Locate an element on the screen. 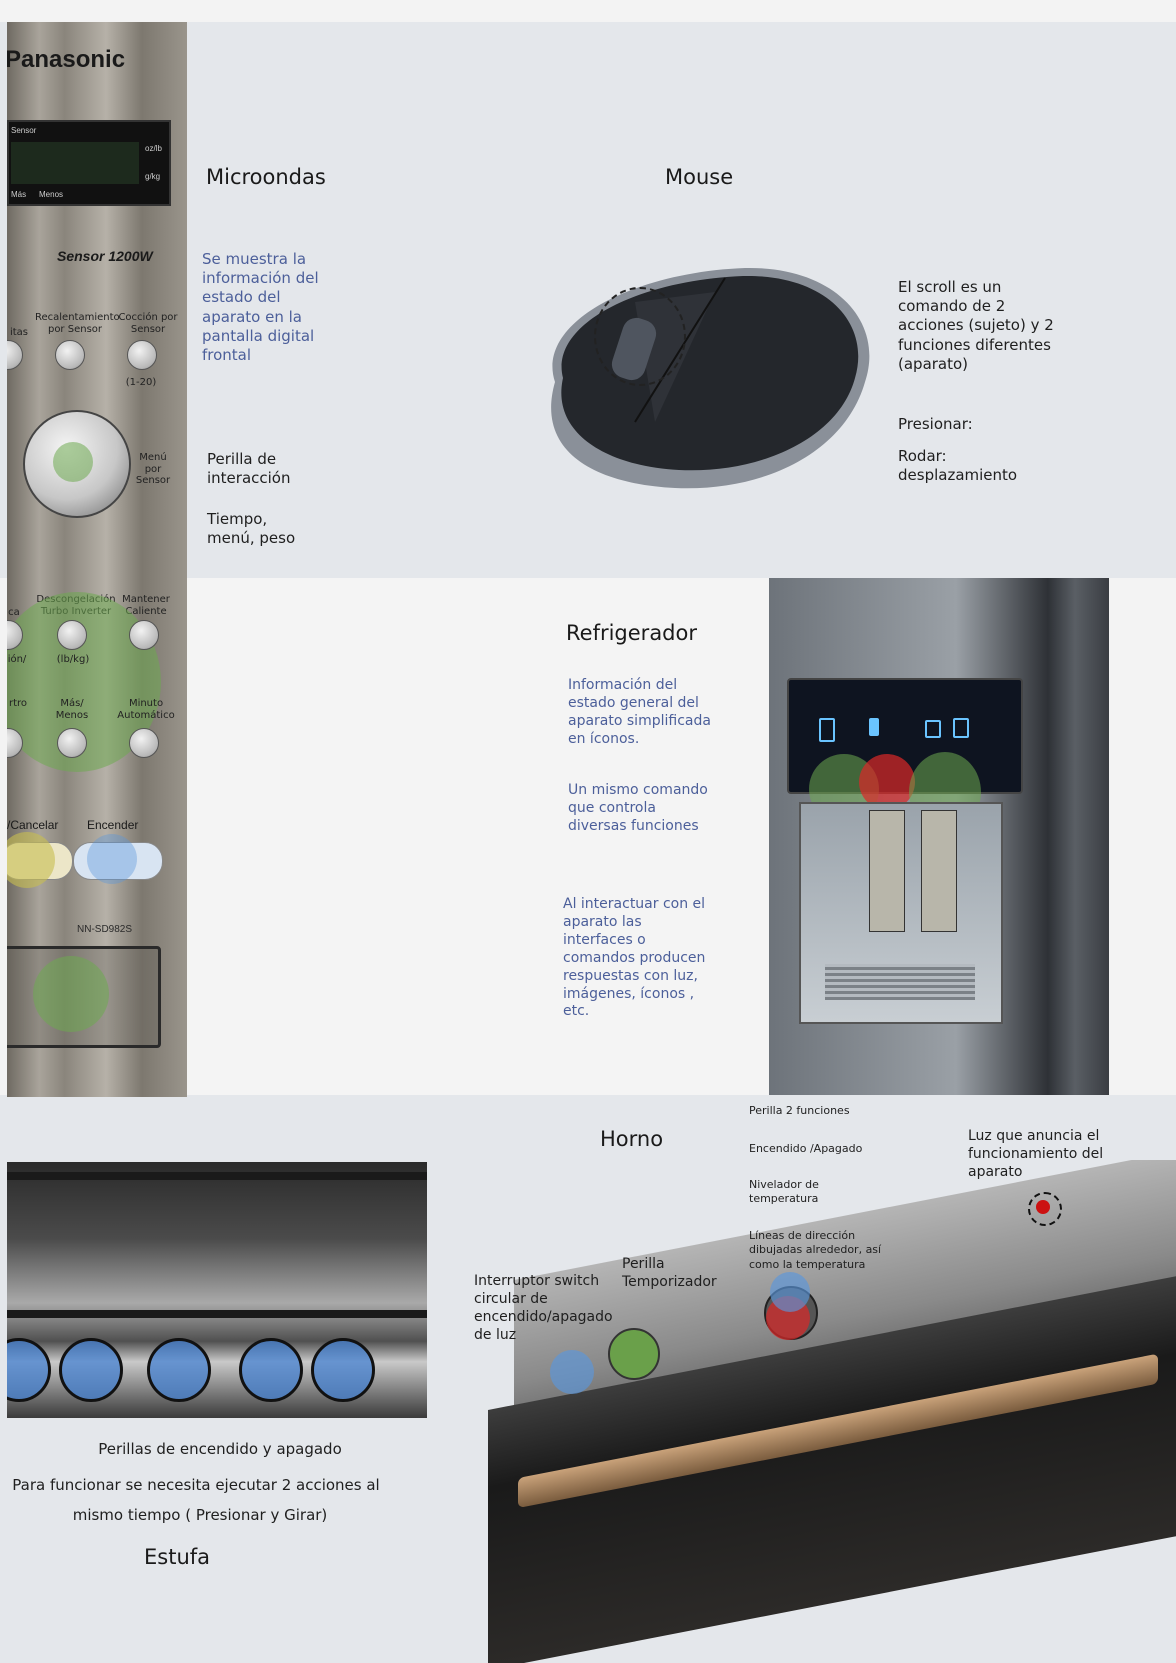 The width and height of the screenshot is (1176, 1663). dispenser-lever-left is located at coordinates (887, 871).